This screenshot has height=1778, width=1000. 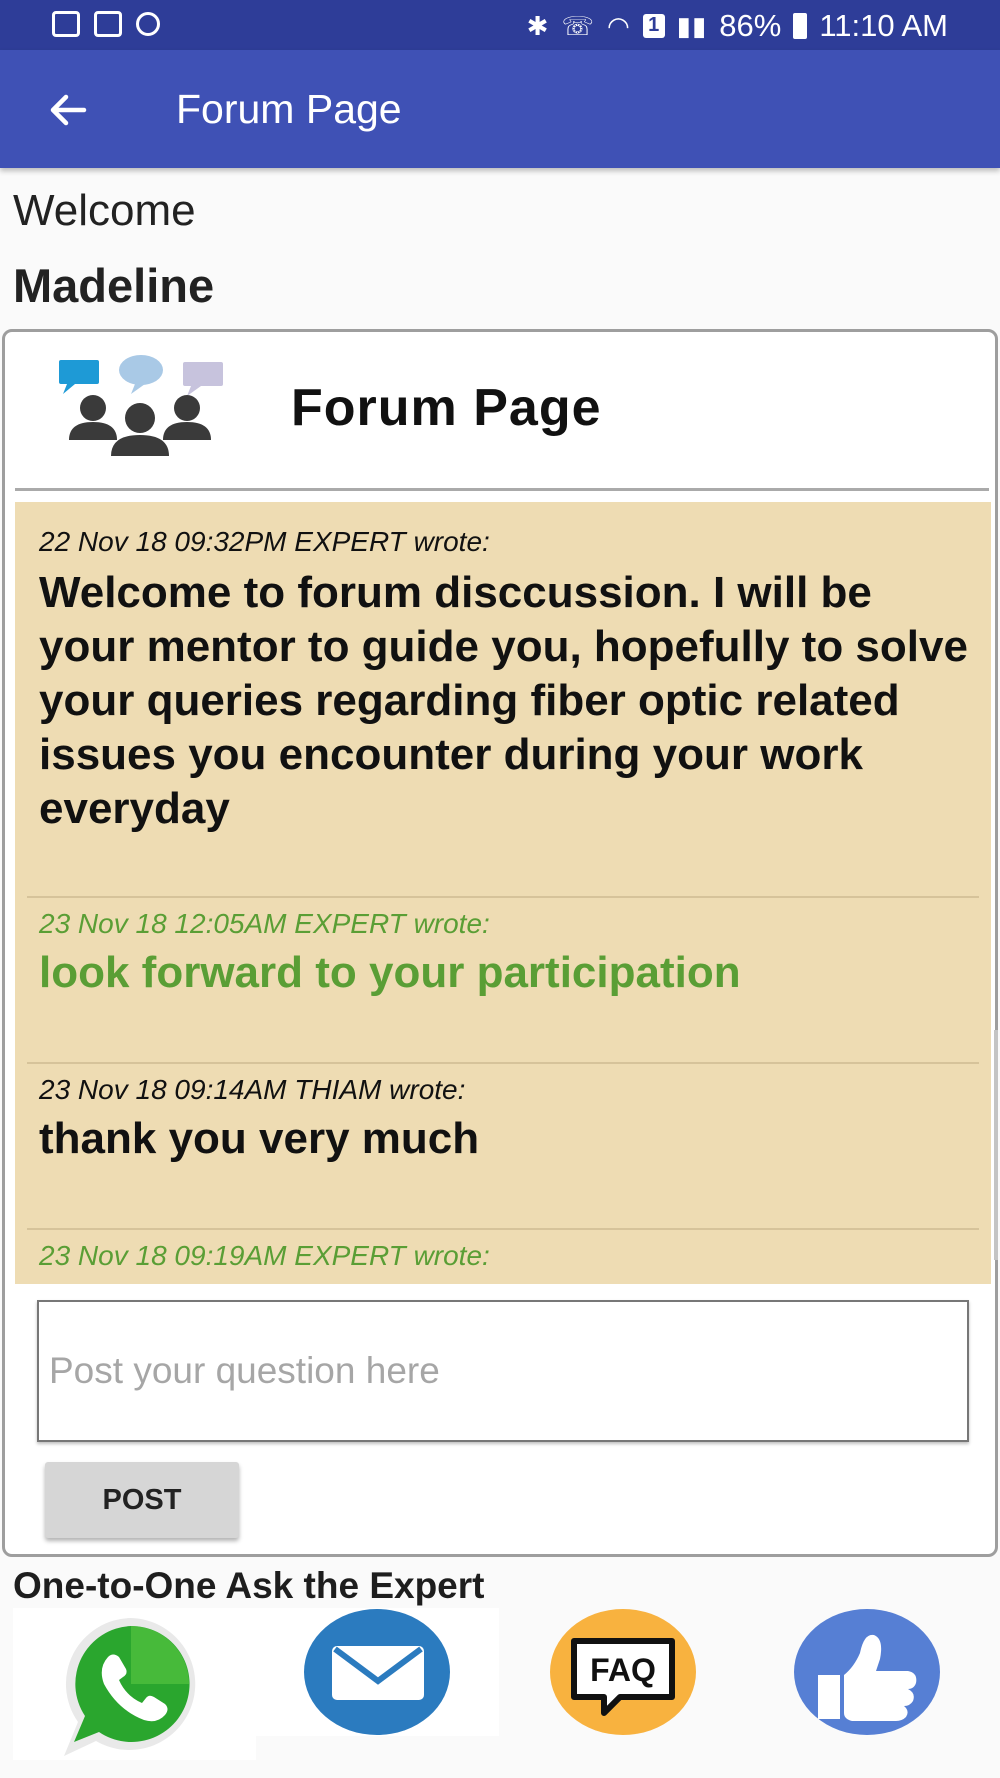 I want to click on battery-icon, so click(x=800, y=26).